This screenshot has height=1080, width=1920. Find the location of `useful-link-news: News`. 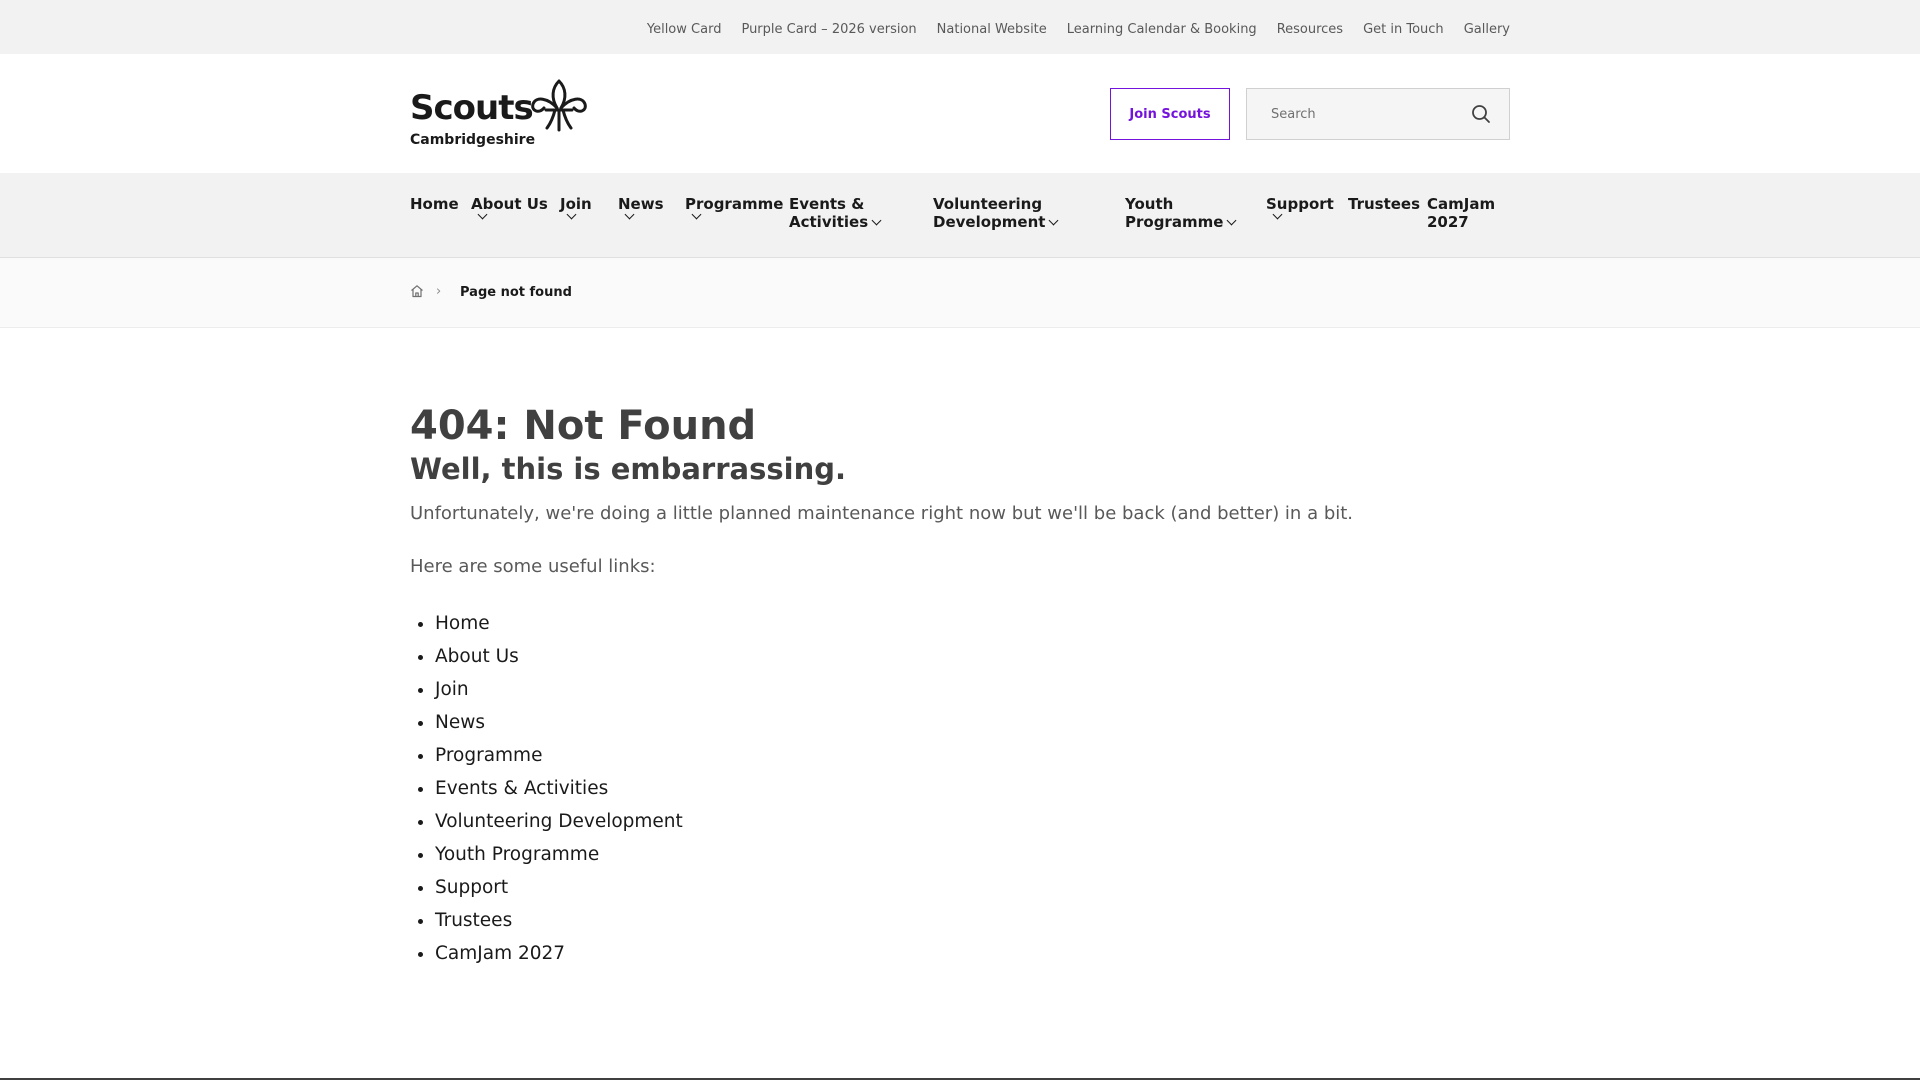

useful-link-news: News is located at coordinates (460, 722).